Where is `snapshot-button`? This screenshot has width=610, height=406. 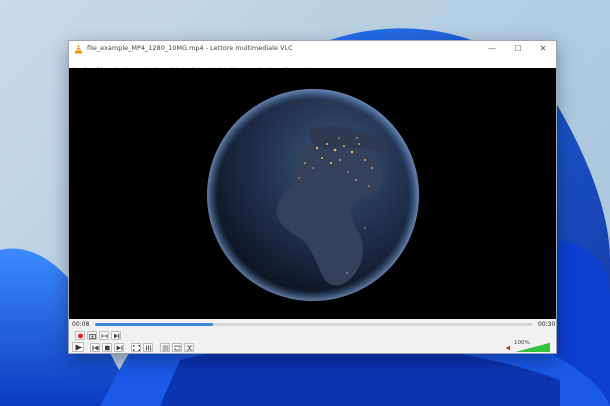
snapshot-button is located at coordinates (92, 335).